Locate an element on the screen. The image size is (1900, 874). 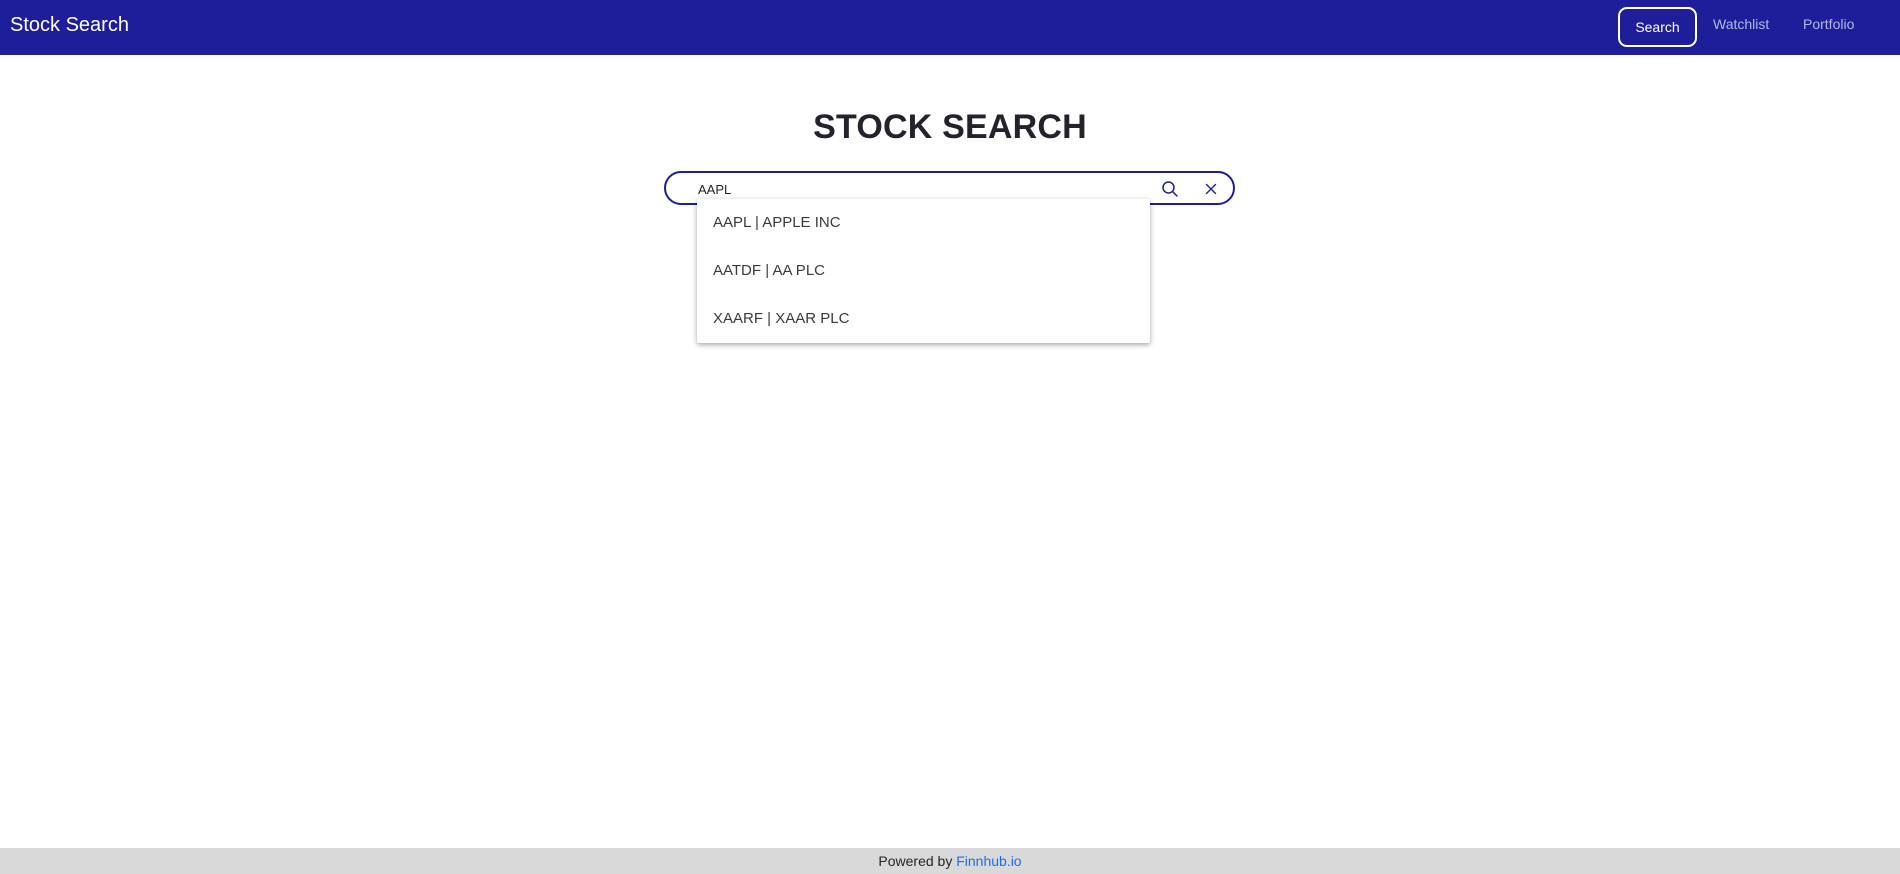
nav-search-link: Search is located at coordinates (1657, 27).